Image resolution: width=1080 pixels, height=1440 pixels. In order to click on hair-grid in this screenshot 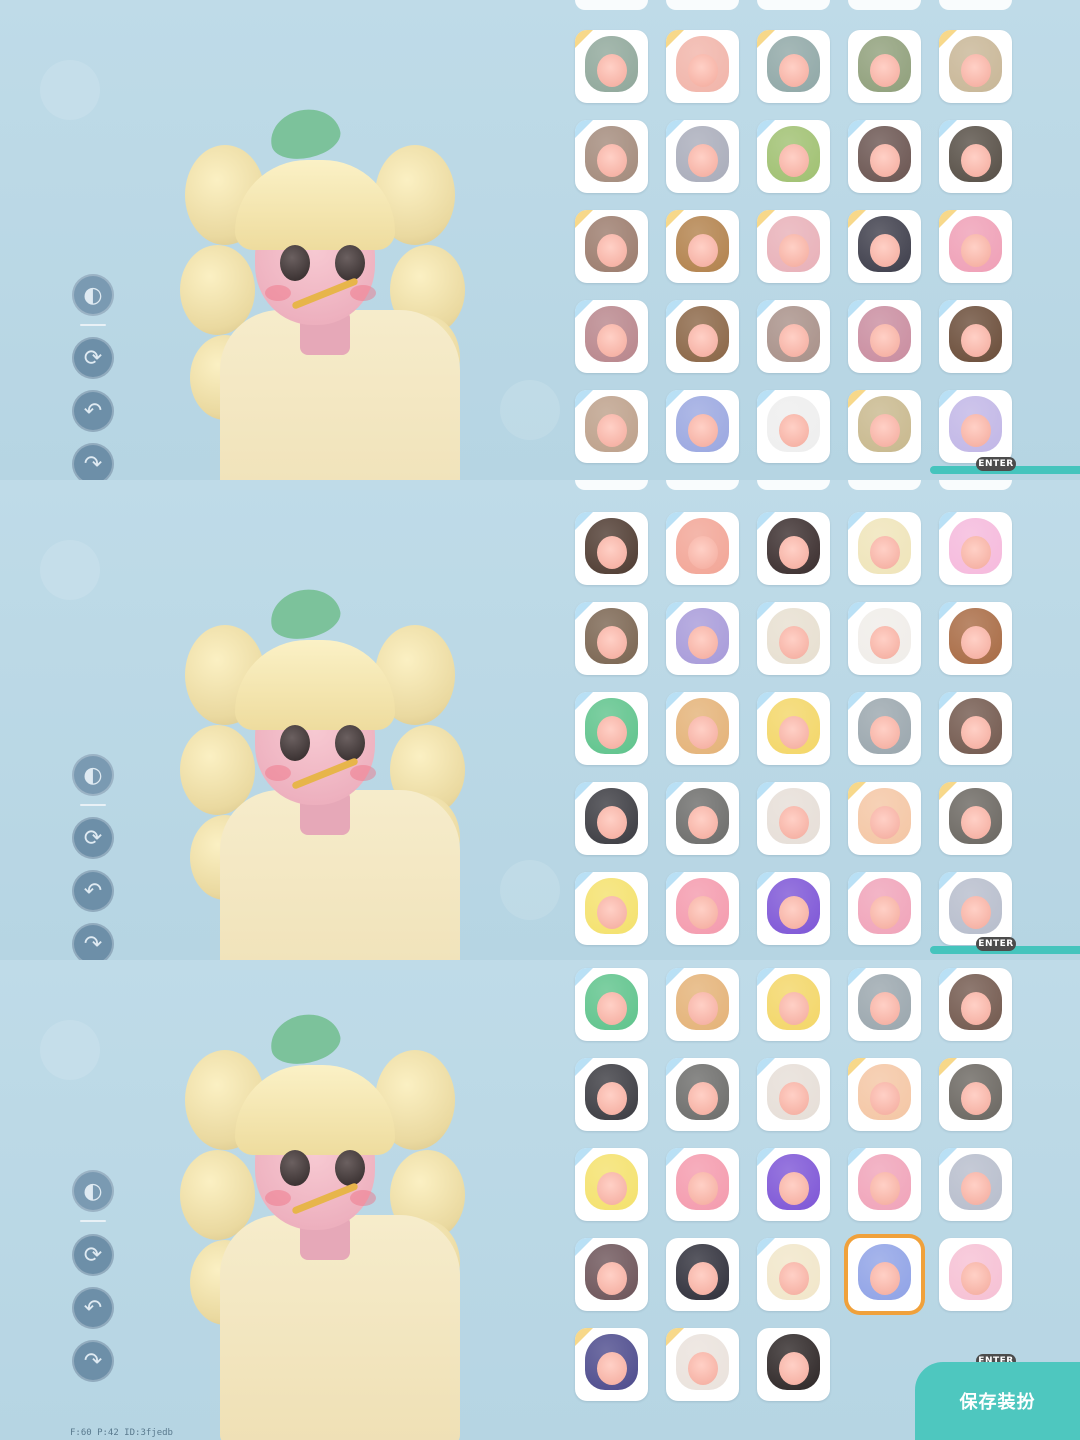, I will do `click(793, 728)`.